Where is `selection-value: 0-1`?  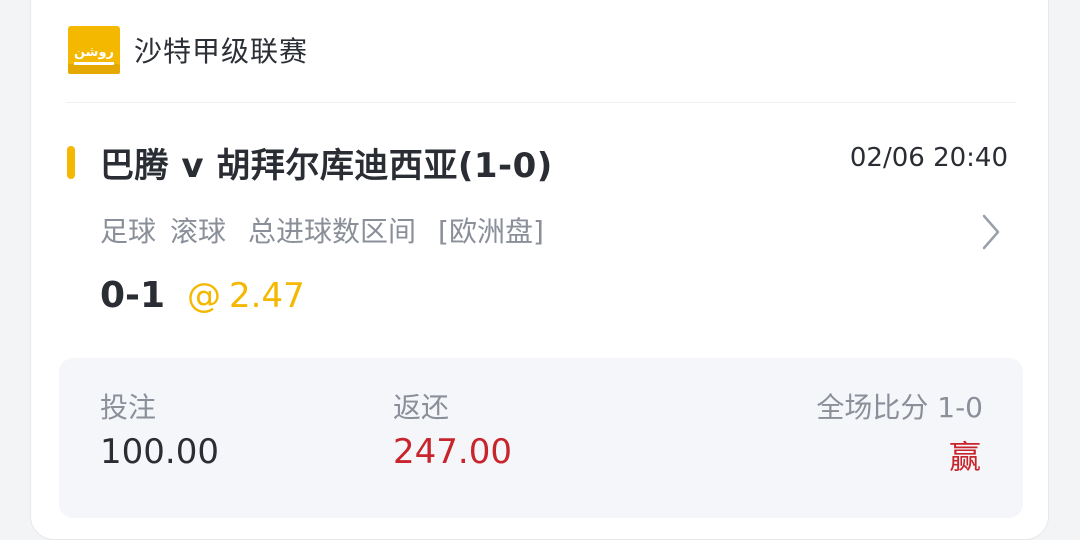 selection-value: 0-1 is located at coordinates (133, 295).